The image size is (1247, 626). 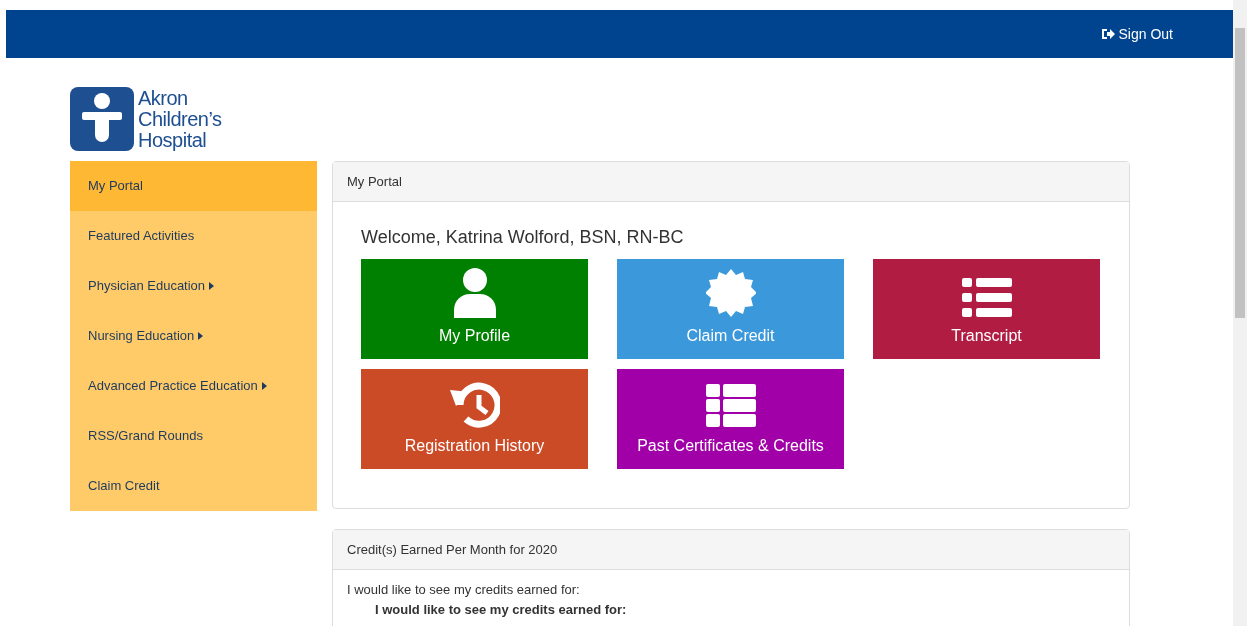 I want to click on tile-button: Transcript, so click(x=986, y=309).